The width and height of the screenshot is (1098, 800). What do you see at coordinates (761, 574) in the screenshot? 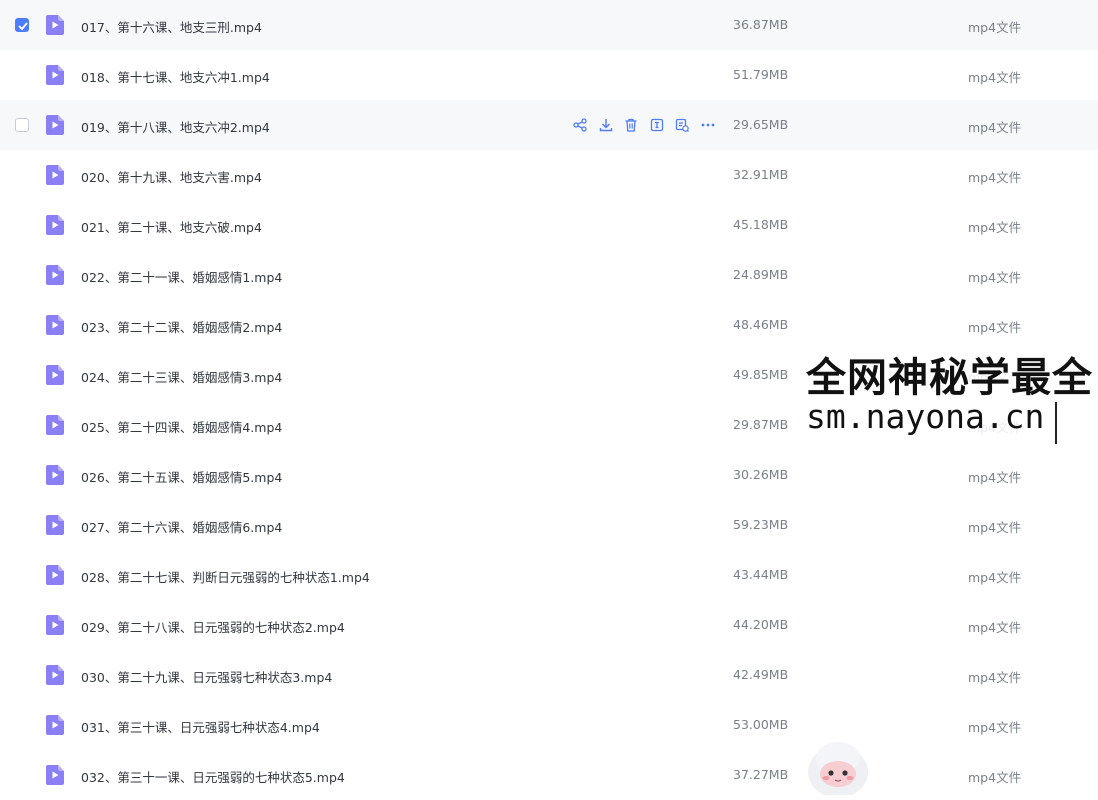
I see `file-size: 43.44MB` at bounding box center [761, 574].